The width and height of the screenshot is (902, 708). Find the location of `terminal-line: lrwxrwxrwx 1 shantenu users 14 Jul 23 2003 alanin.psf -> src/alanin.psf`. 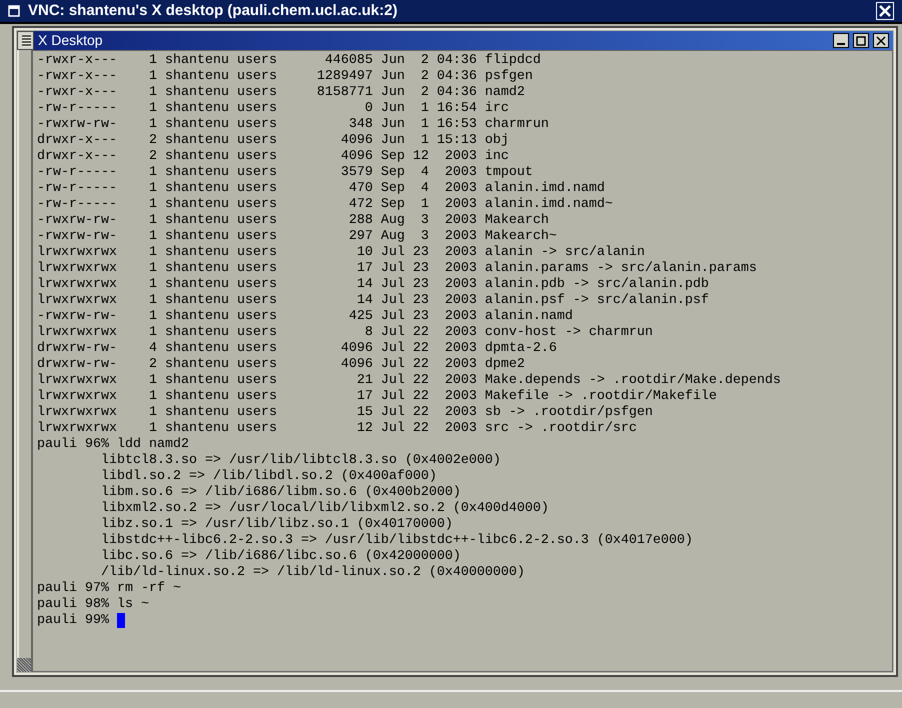

terminal-line: lrwxrwxrwx 1 shantenu users 14 Jul 23 2003 alanin.psf -> src/alanin.psf is located at coordinates (373, 300).